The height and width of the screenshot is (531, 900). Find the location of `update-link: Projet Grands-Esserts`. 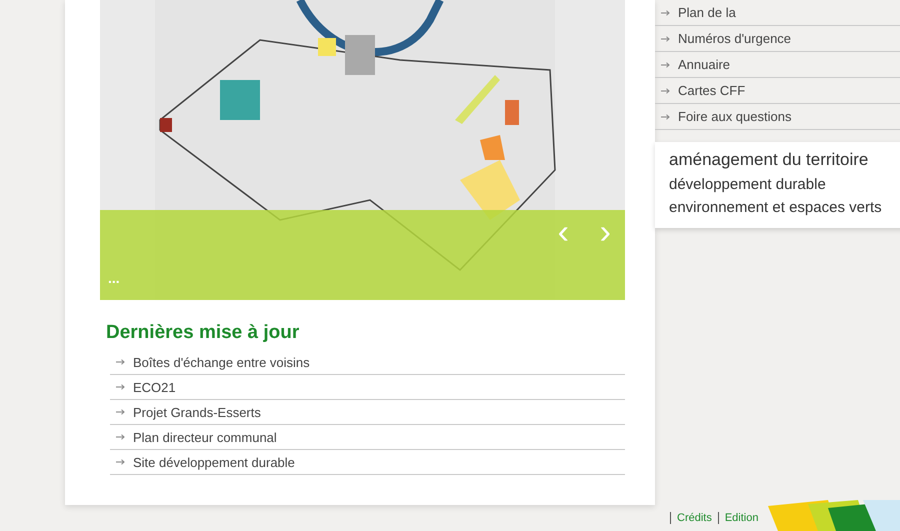

update-link: Projet Grands-Esserts is located at coordinates (197, 412).